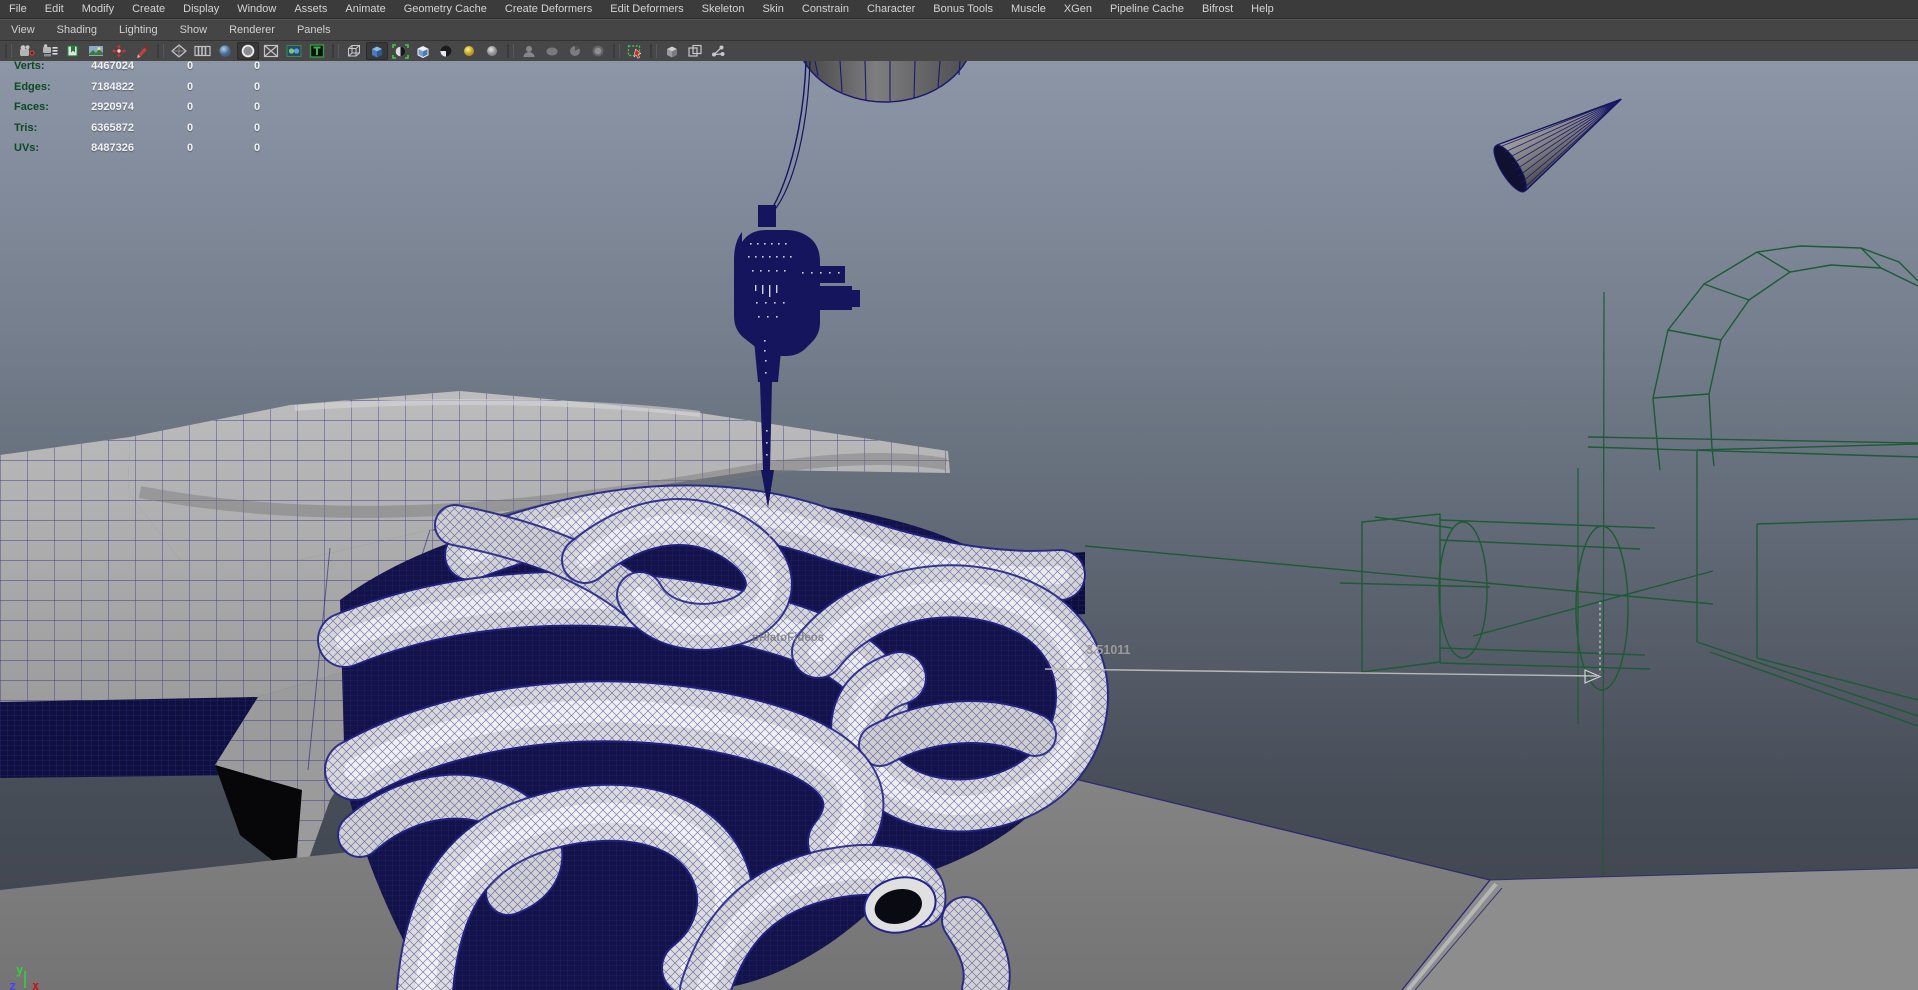  I want to click on menu-edit: Edit, so click(54, 9).